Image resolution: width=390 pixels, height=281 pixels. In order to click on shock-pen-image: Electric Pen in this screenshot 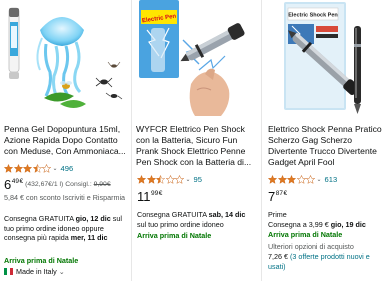, I will do `click(192, 58)`.